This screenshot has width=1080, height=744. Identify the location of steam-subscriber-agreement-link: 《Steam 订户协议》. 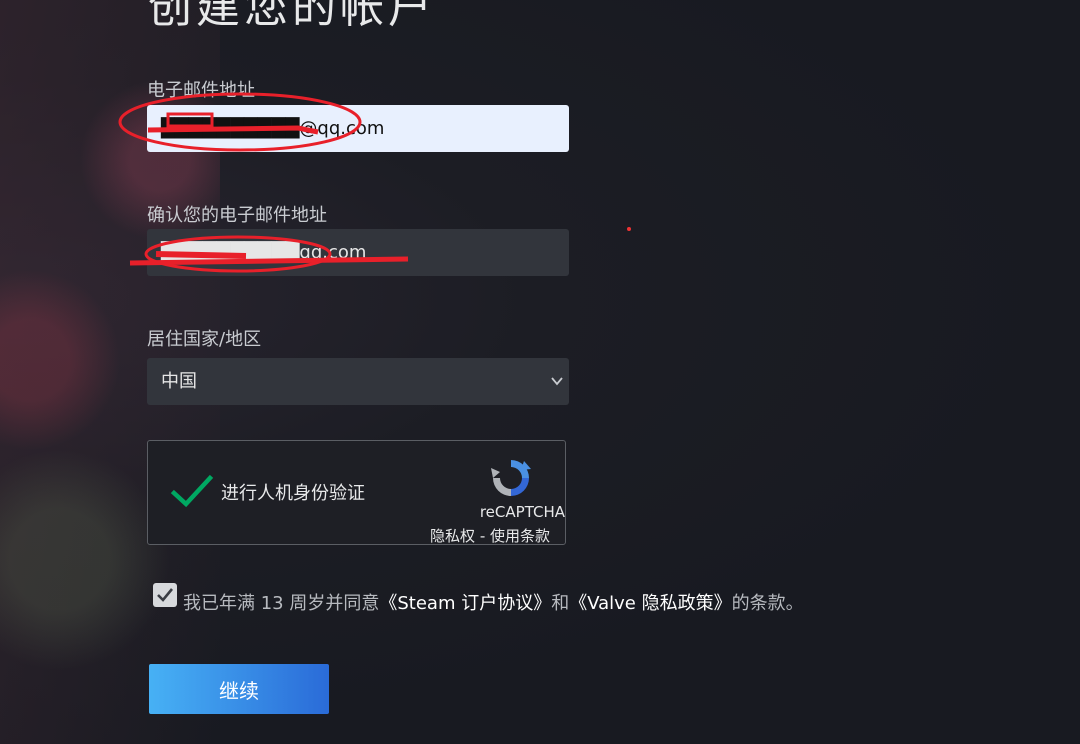
(465, 603).